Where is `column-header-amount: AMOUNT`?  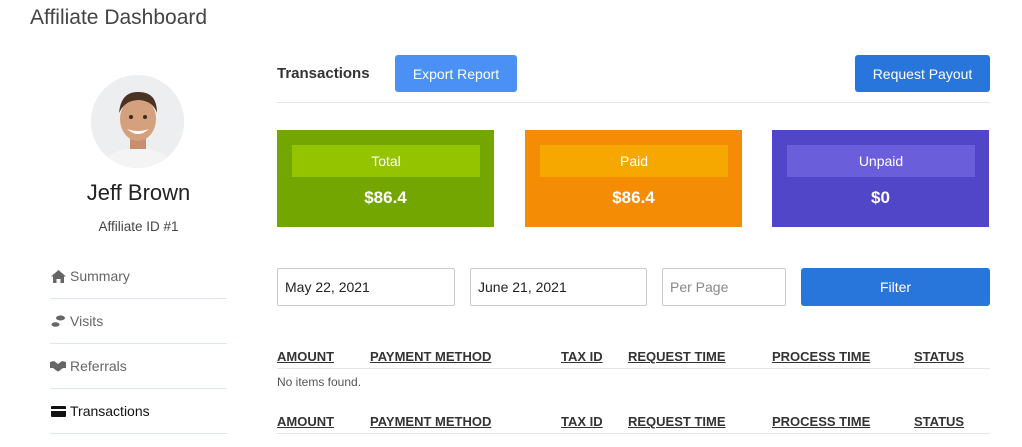
column-header-amount: AMOUNT is located at coordinates (305, 356).